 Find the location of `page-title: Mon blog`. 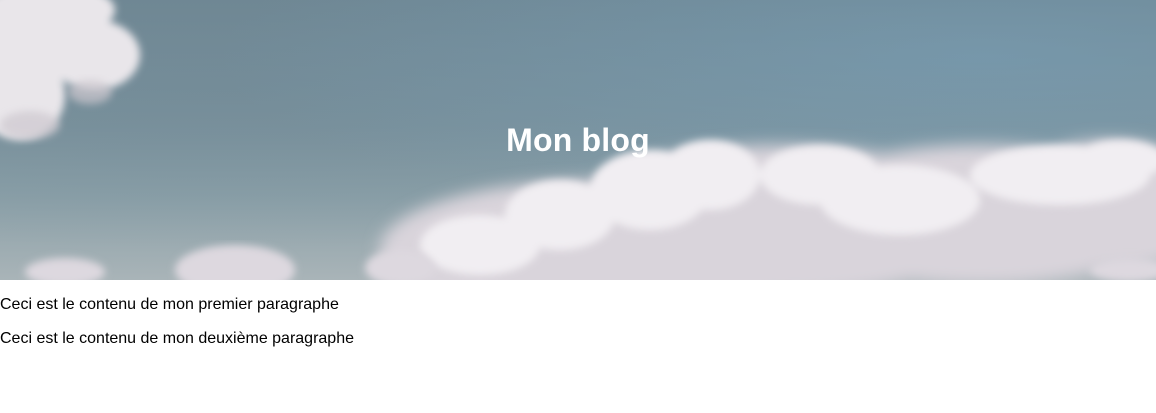

page-title: Mon blog is located at coordinates (578, 139).